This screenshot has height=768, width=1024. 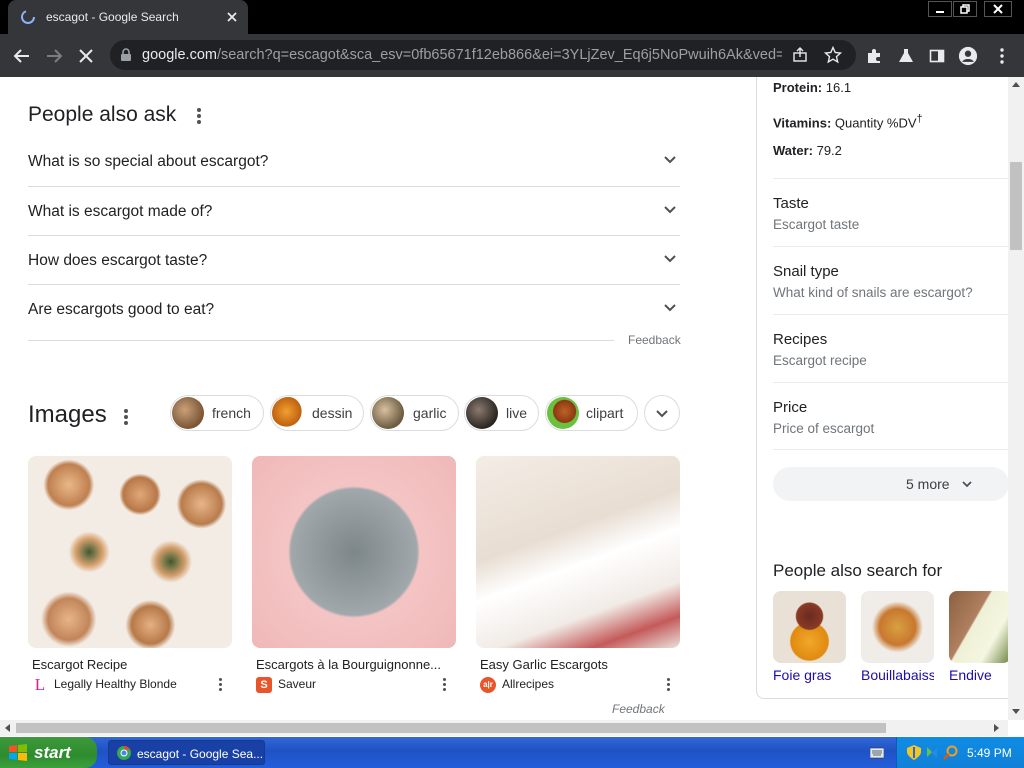 What do you see at coordinates (128, 17) in the screenshot?
I see `browser-tab: escagot - Google Search` at bounding box center [128, 17].